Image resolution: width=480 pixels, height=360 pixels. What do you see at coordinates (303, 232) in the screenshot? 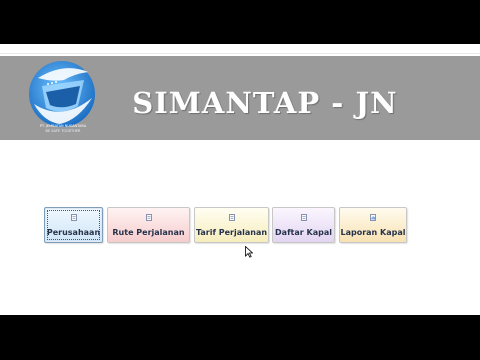
I see `daftar-kapal-label: Daftar Kapal` at bounding box center [303, 232].